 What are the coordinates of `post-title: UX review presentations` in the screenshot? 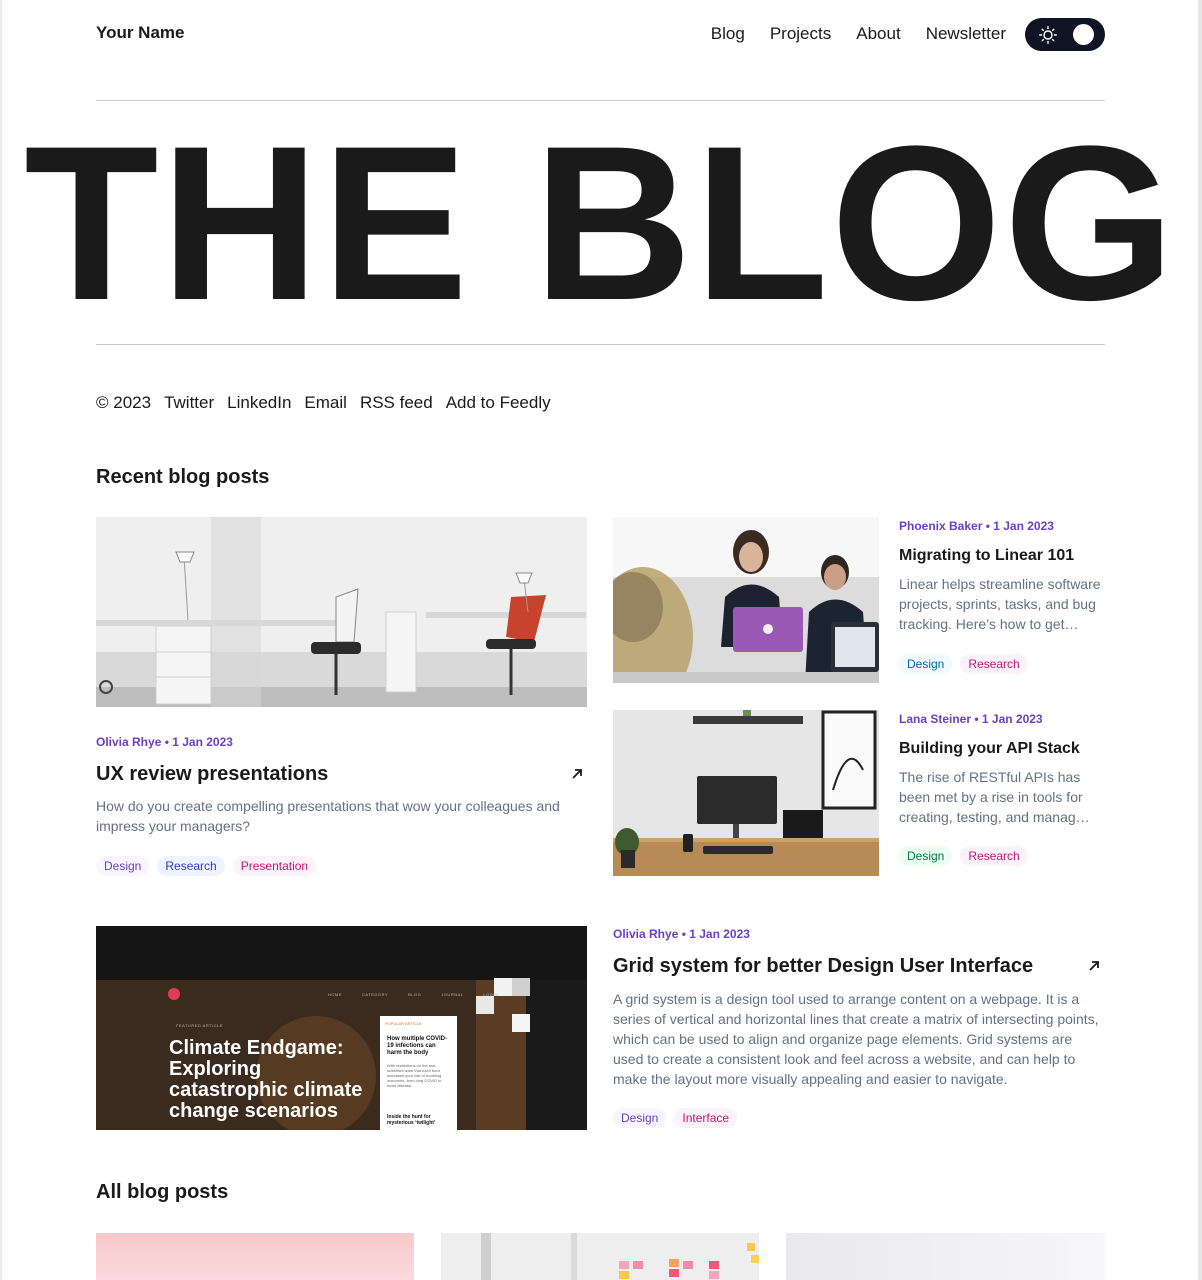 It's located at (212, 774).